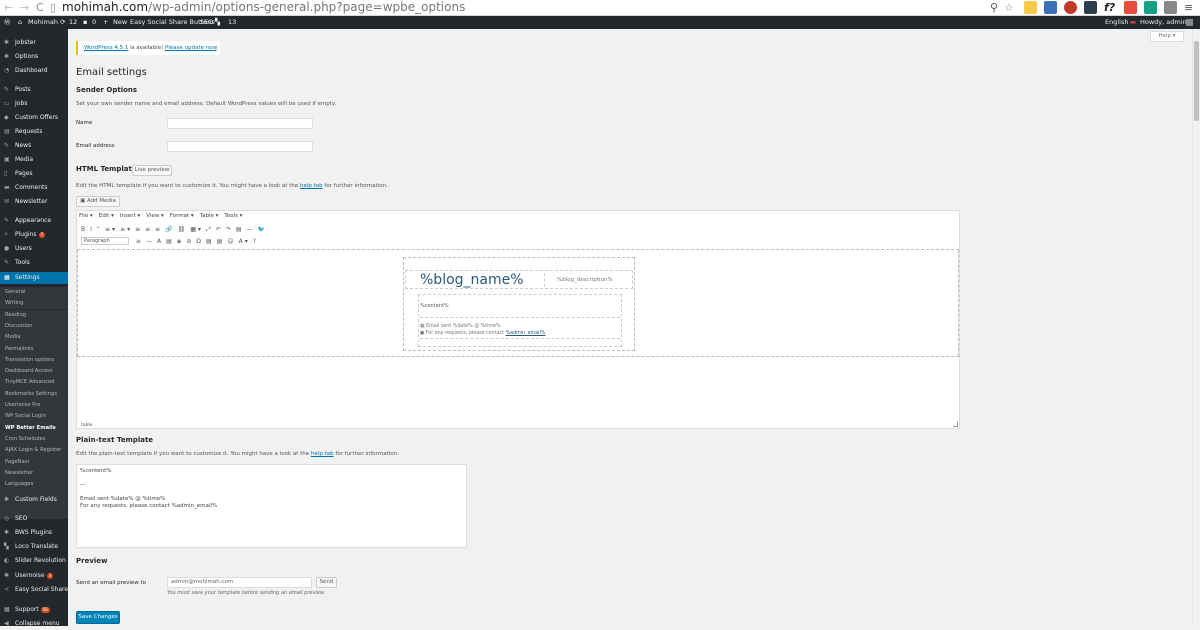 This screenshot has width=1200, height=630. Describe the element at coordinates (34, 132) in the screenshot. I see `sidebar-item-requests: ▤ Requests` at that location.